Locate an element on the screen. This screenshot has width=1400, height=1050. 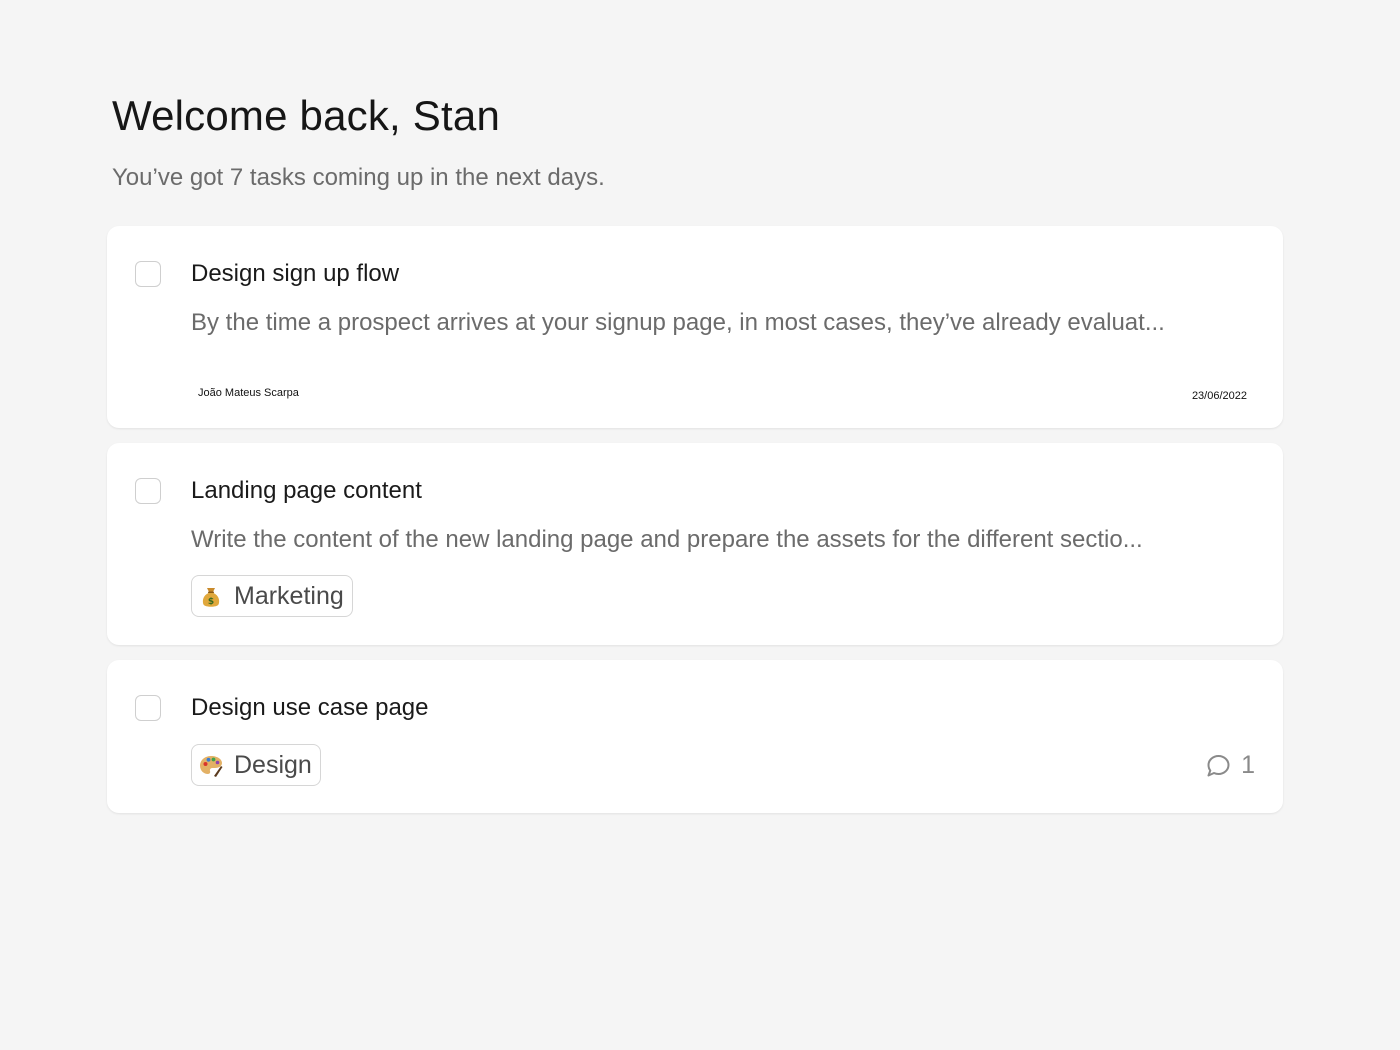
comment-count: 1 is located at coordinates (1248, 765).